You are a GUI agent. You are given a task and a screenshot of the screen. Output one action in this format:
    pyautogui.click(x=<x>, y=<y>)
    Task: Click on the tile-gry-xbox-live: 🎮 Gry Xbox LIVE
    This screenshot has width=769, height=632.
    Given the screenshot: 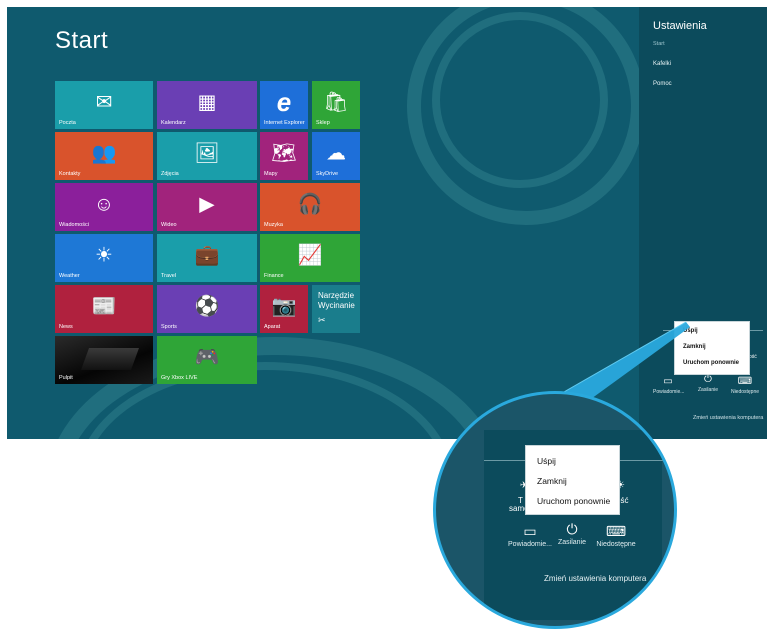 What is the action you would take?
    pyautogui.click(x=207, y=360)
    